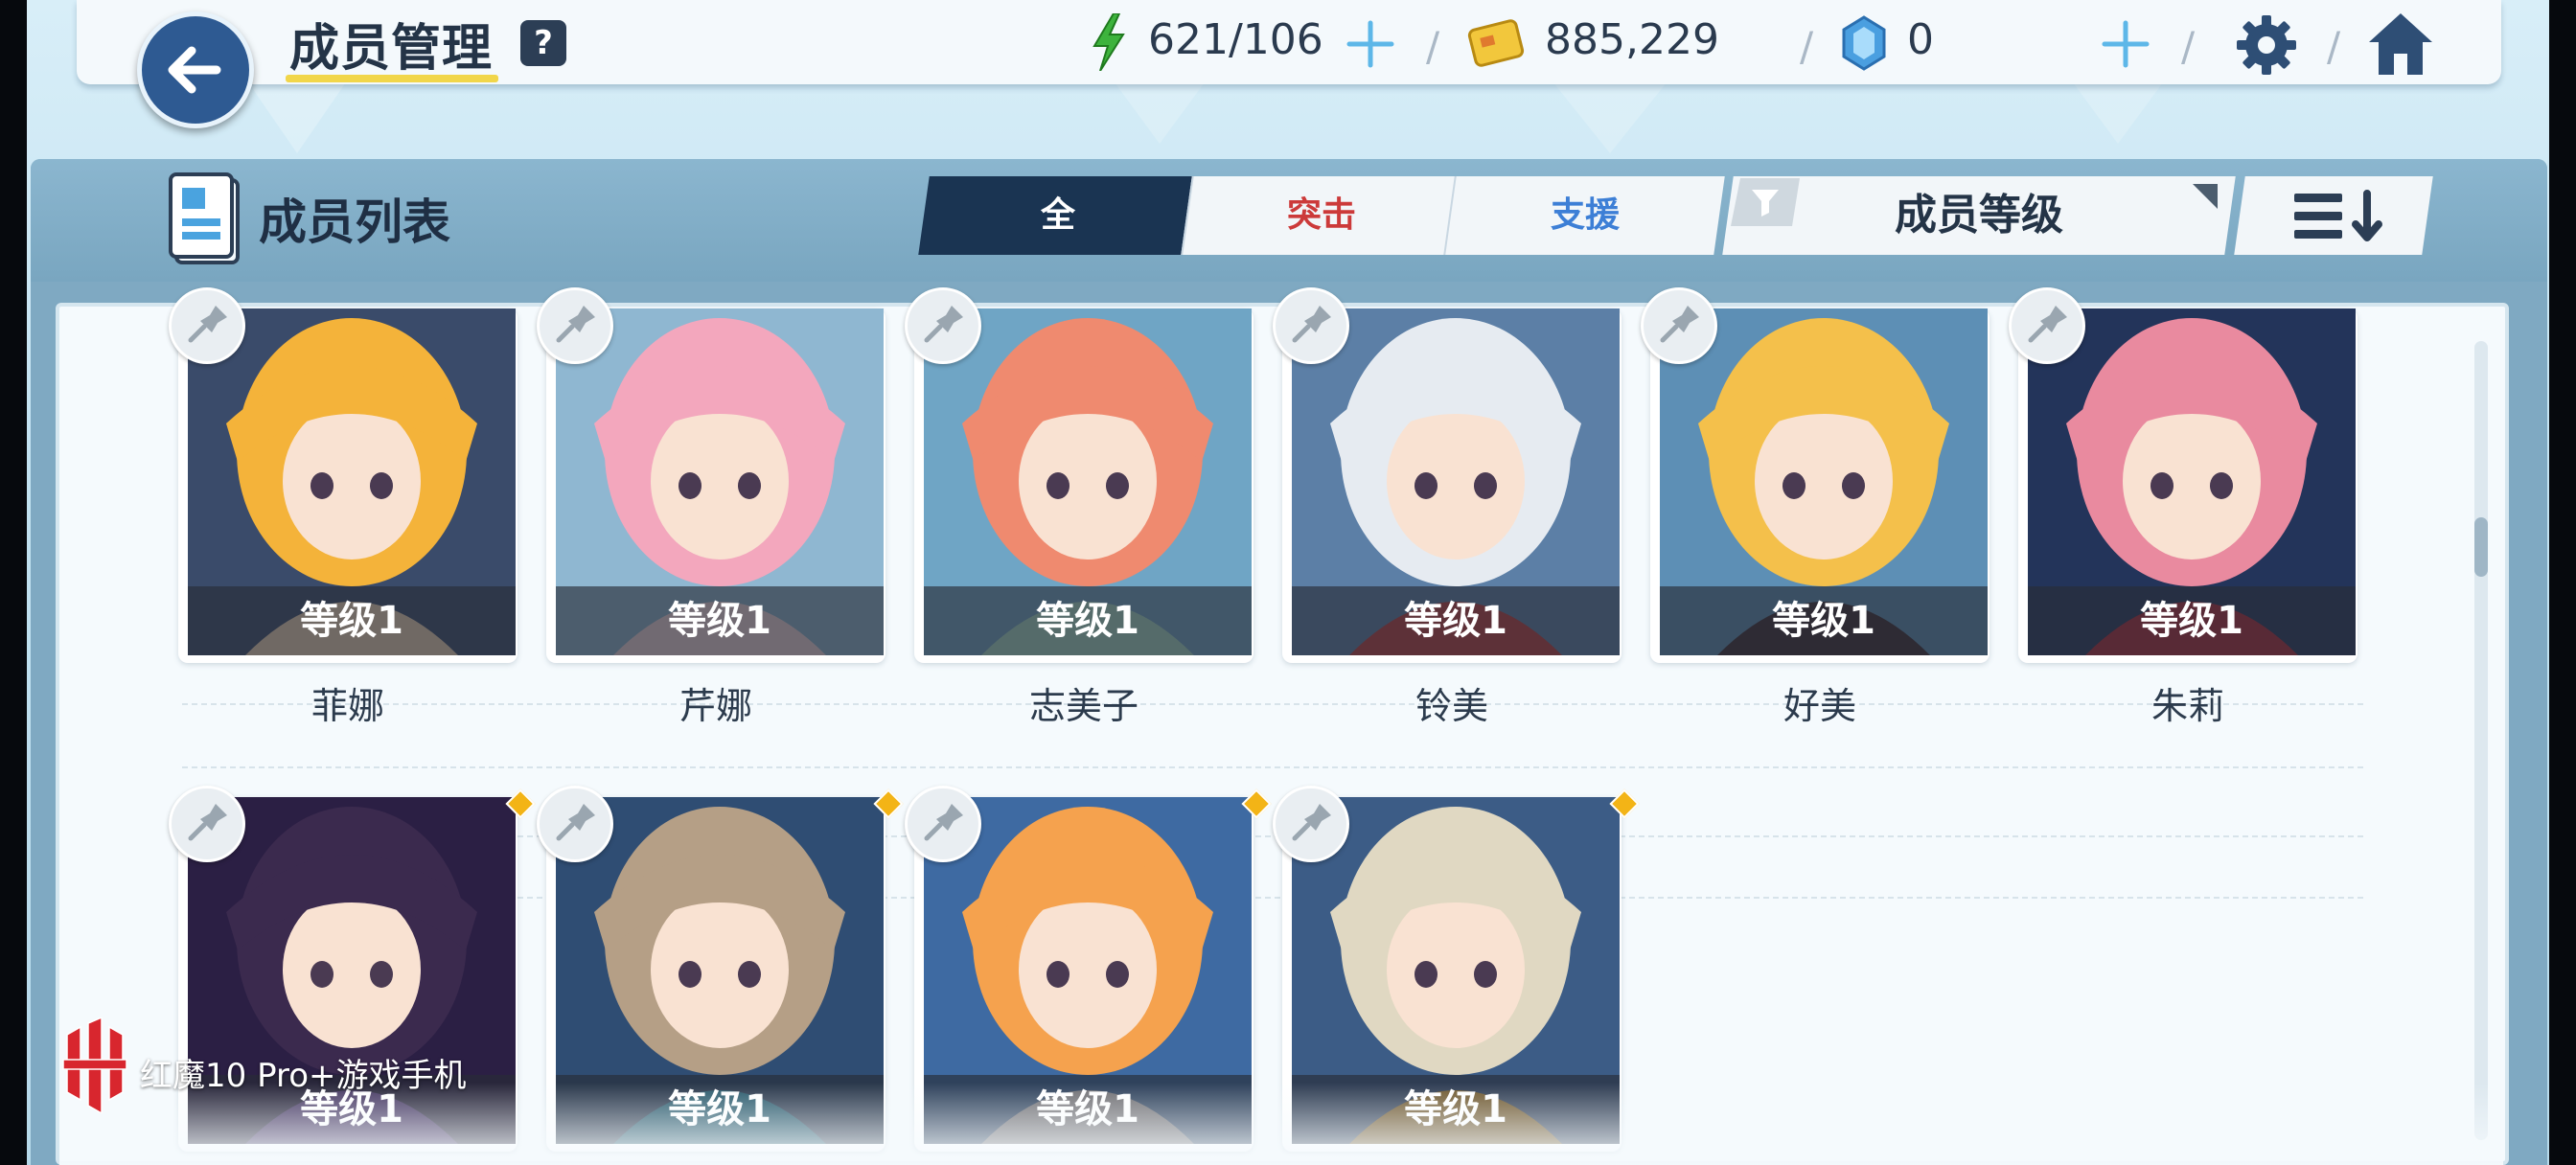 This screenshot has height=1165, width=2576. What do you see at coordinates (1632, 40) in the screenshot?
I see `credits-value: 885,229` at bounding box center [1632, 40].